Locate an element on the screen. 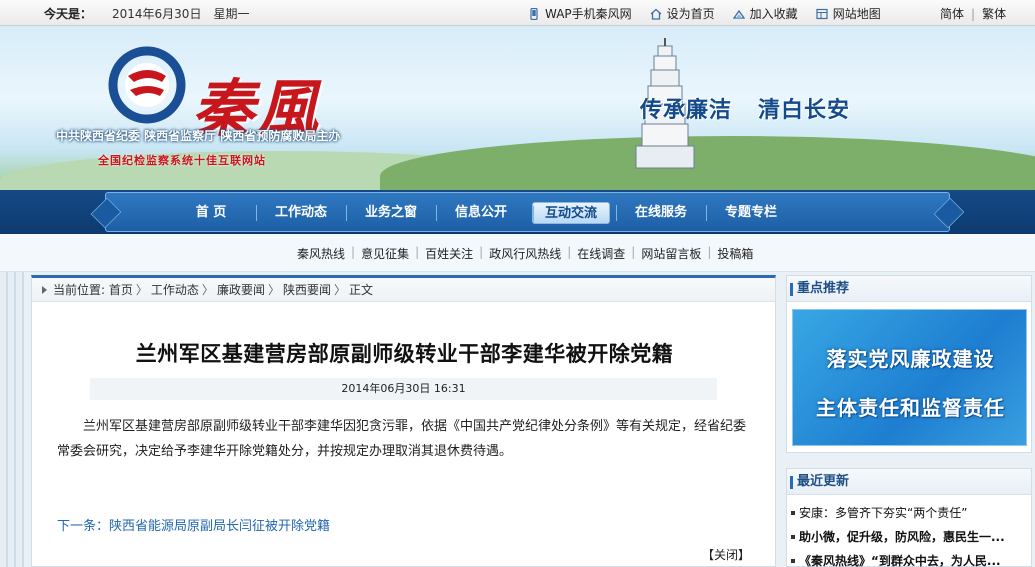 The height and width of the screenshot is (567, 1035). add-favorite-link: 加入收藏 is located at coordinates (765, 13).